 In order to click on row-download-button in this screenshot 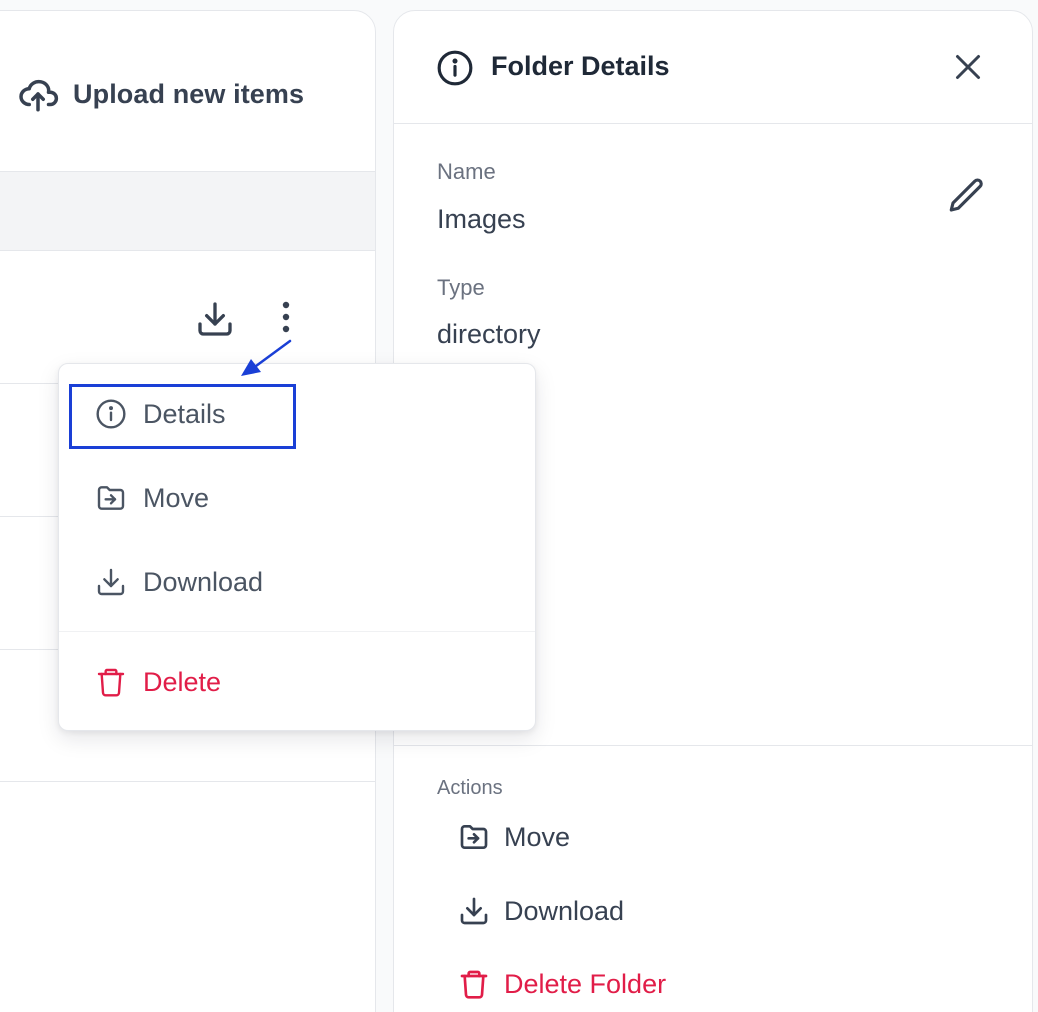, I will do `click(215, 319)`.